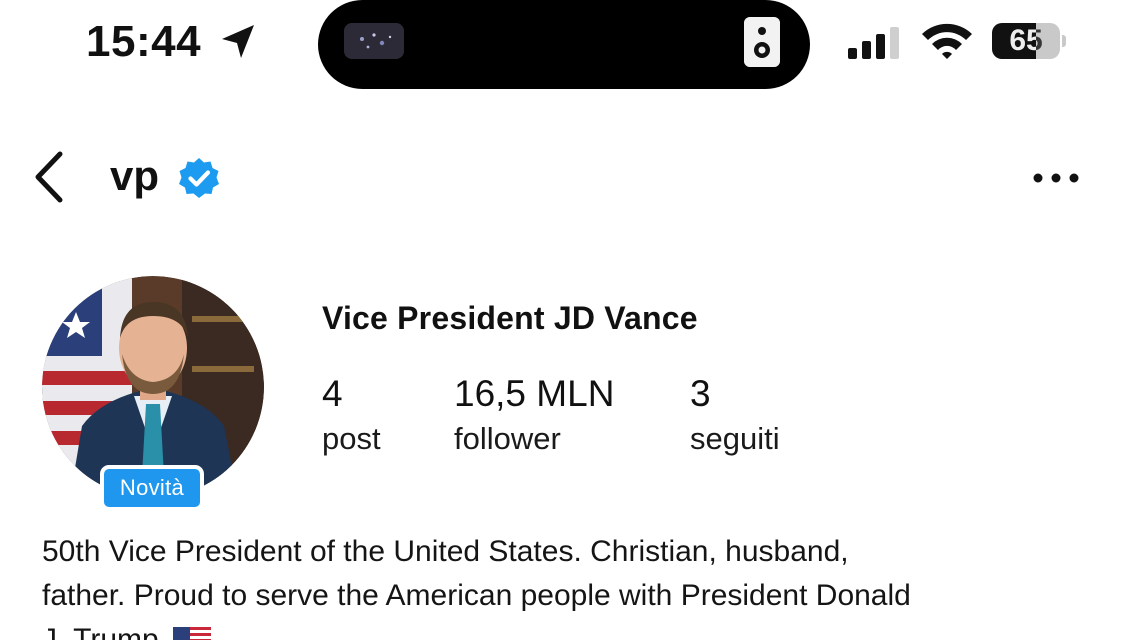 This screenshot has height=640, width=1140. Describe the element at coordinates (572, 629) in the screenshot. I see `bio-line: J. Trump.` at that location.